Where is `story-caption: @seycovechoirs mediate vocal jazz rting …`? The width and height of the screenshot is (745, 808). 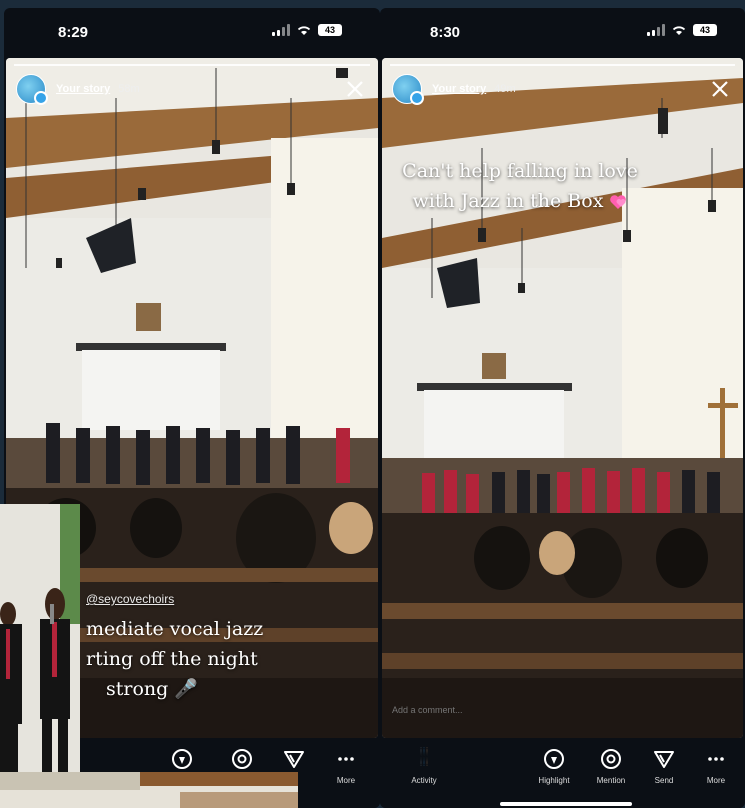
story-caption: @seycovechoirs mediate vocal jazz rting … is located at coordinates (174, 644).